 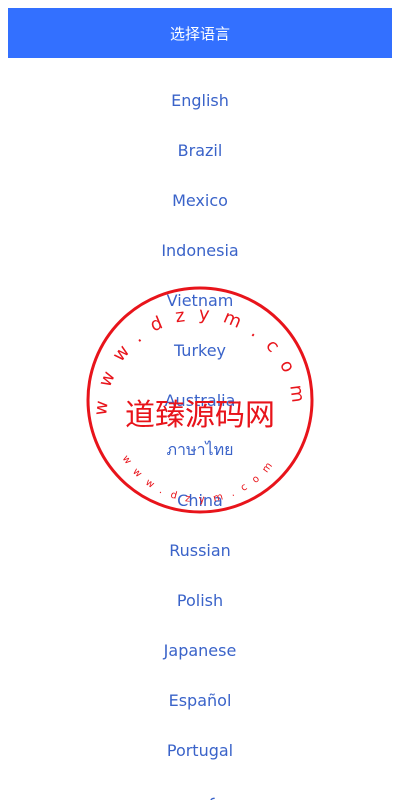 What do you see at coordinates (200, 795) in the screenshot?
I see `language-label: عربي` at bounding box center [200, 795].